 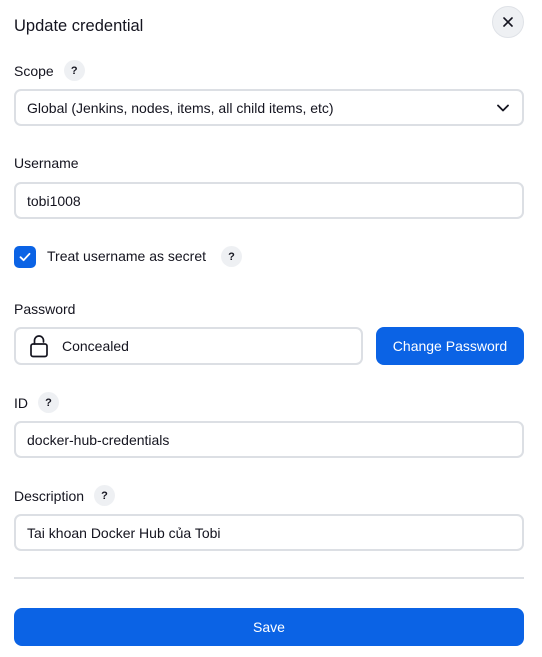 What do you see at coordinates (450, 346) in the screenshot?
I see `change-password-button: Change Password` at bounding box center [450, 346].